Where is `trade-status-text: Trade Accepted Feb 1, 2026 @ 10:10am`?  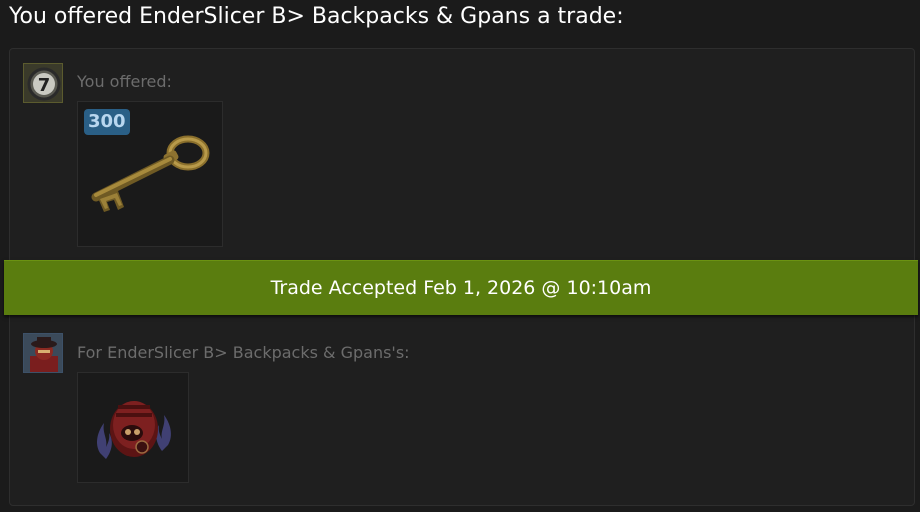
trade-status-text: Trade Accepted Feb 1, 2026 @ 10:10am is located at coordinates (461, 288).